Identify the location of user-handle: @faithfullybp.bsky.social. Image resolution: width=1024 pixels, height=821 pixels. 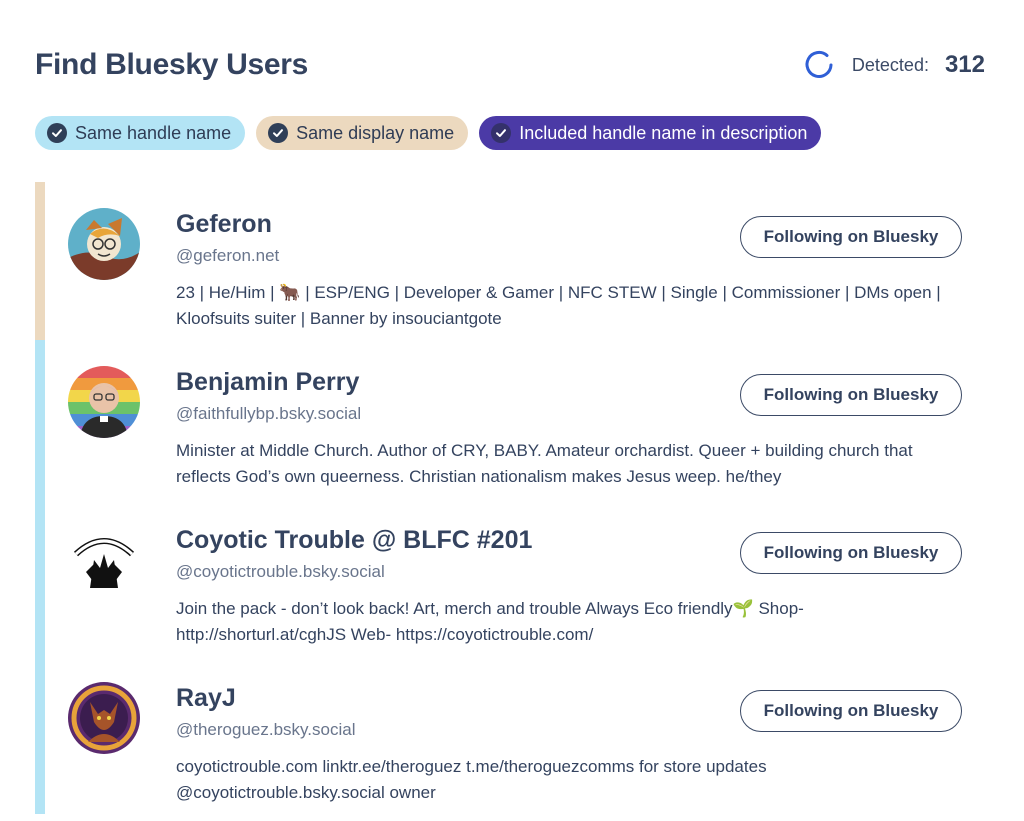
(269, 413).